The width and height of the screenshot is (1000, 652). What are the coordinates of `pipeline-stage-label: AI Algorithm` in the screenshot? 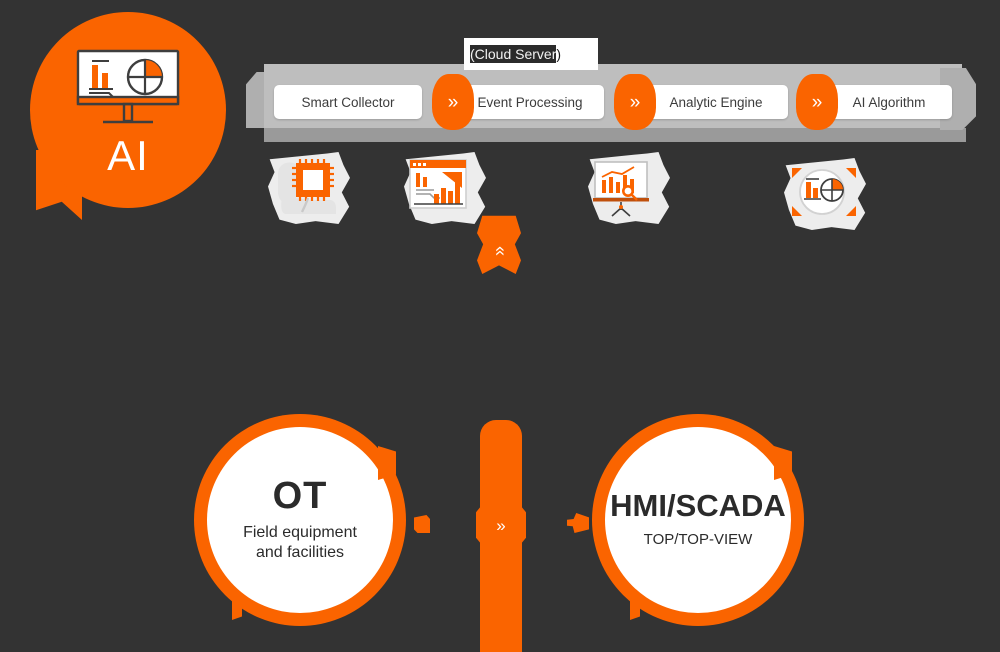 It's located at (889, 102).